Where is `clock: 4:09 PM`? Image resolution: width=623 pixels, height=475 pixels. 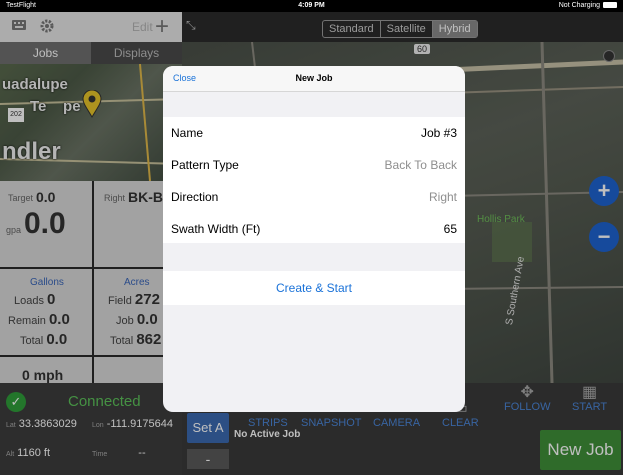
clock: 4:09 PM is located at coordinates (311, 5).